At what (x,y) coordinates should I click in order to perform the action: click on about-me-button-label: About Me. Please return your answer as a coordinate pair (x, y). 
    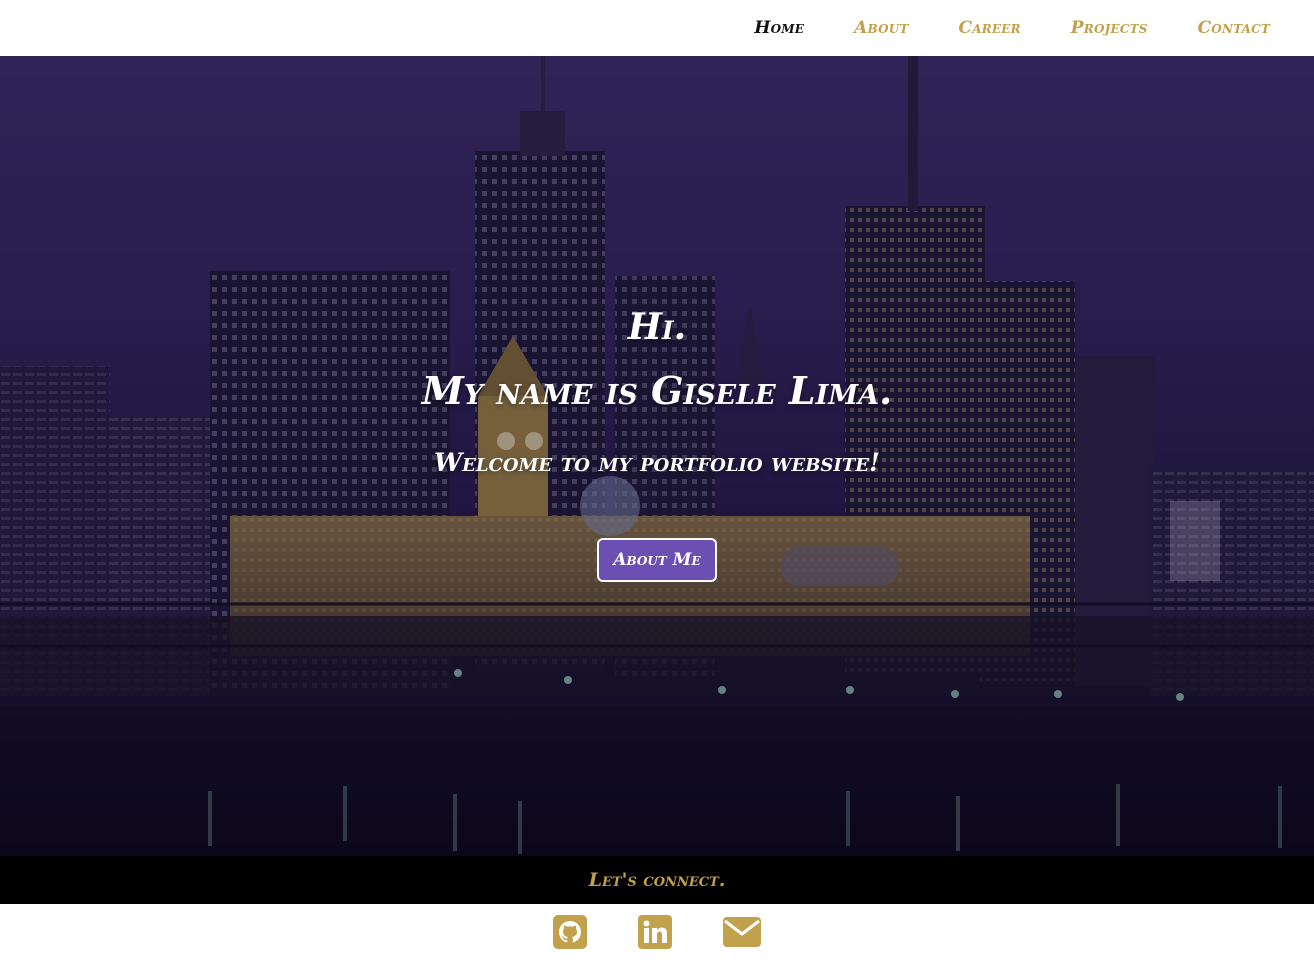
    Looking at the image, I should click on (657, 560).